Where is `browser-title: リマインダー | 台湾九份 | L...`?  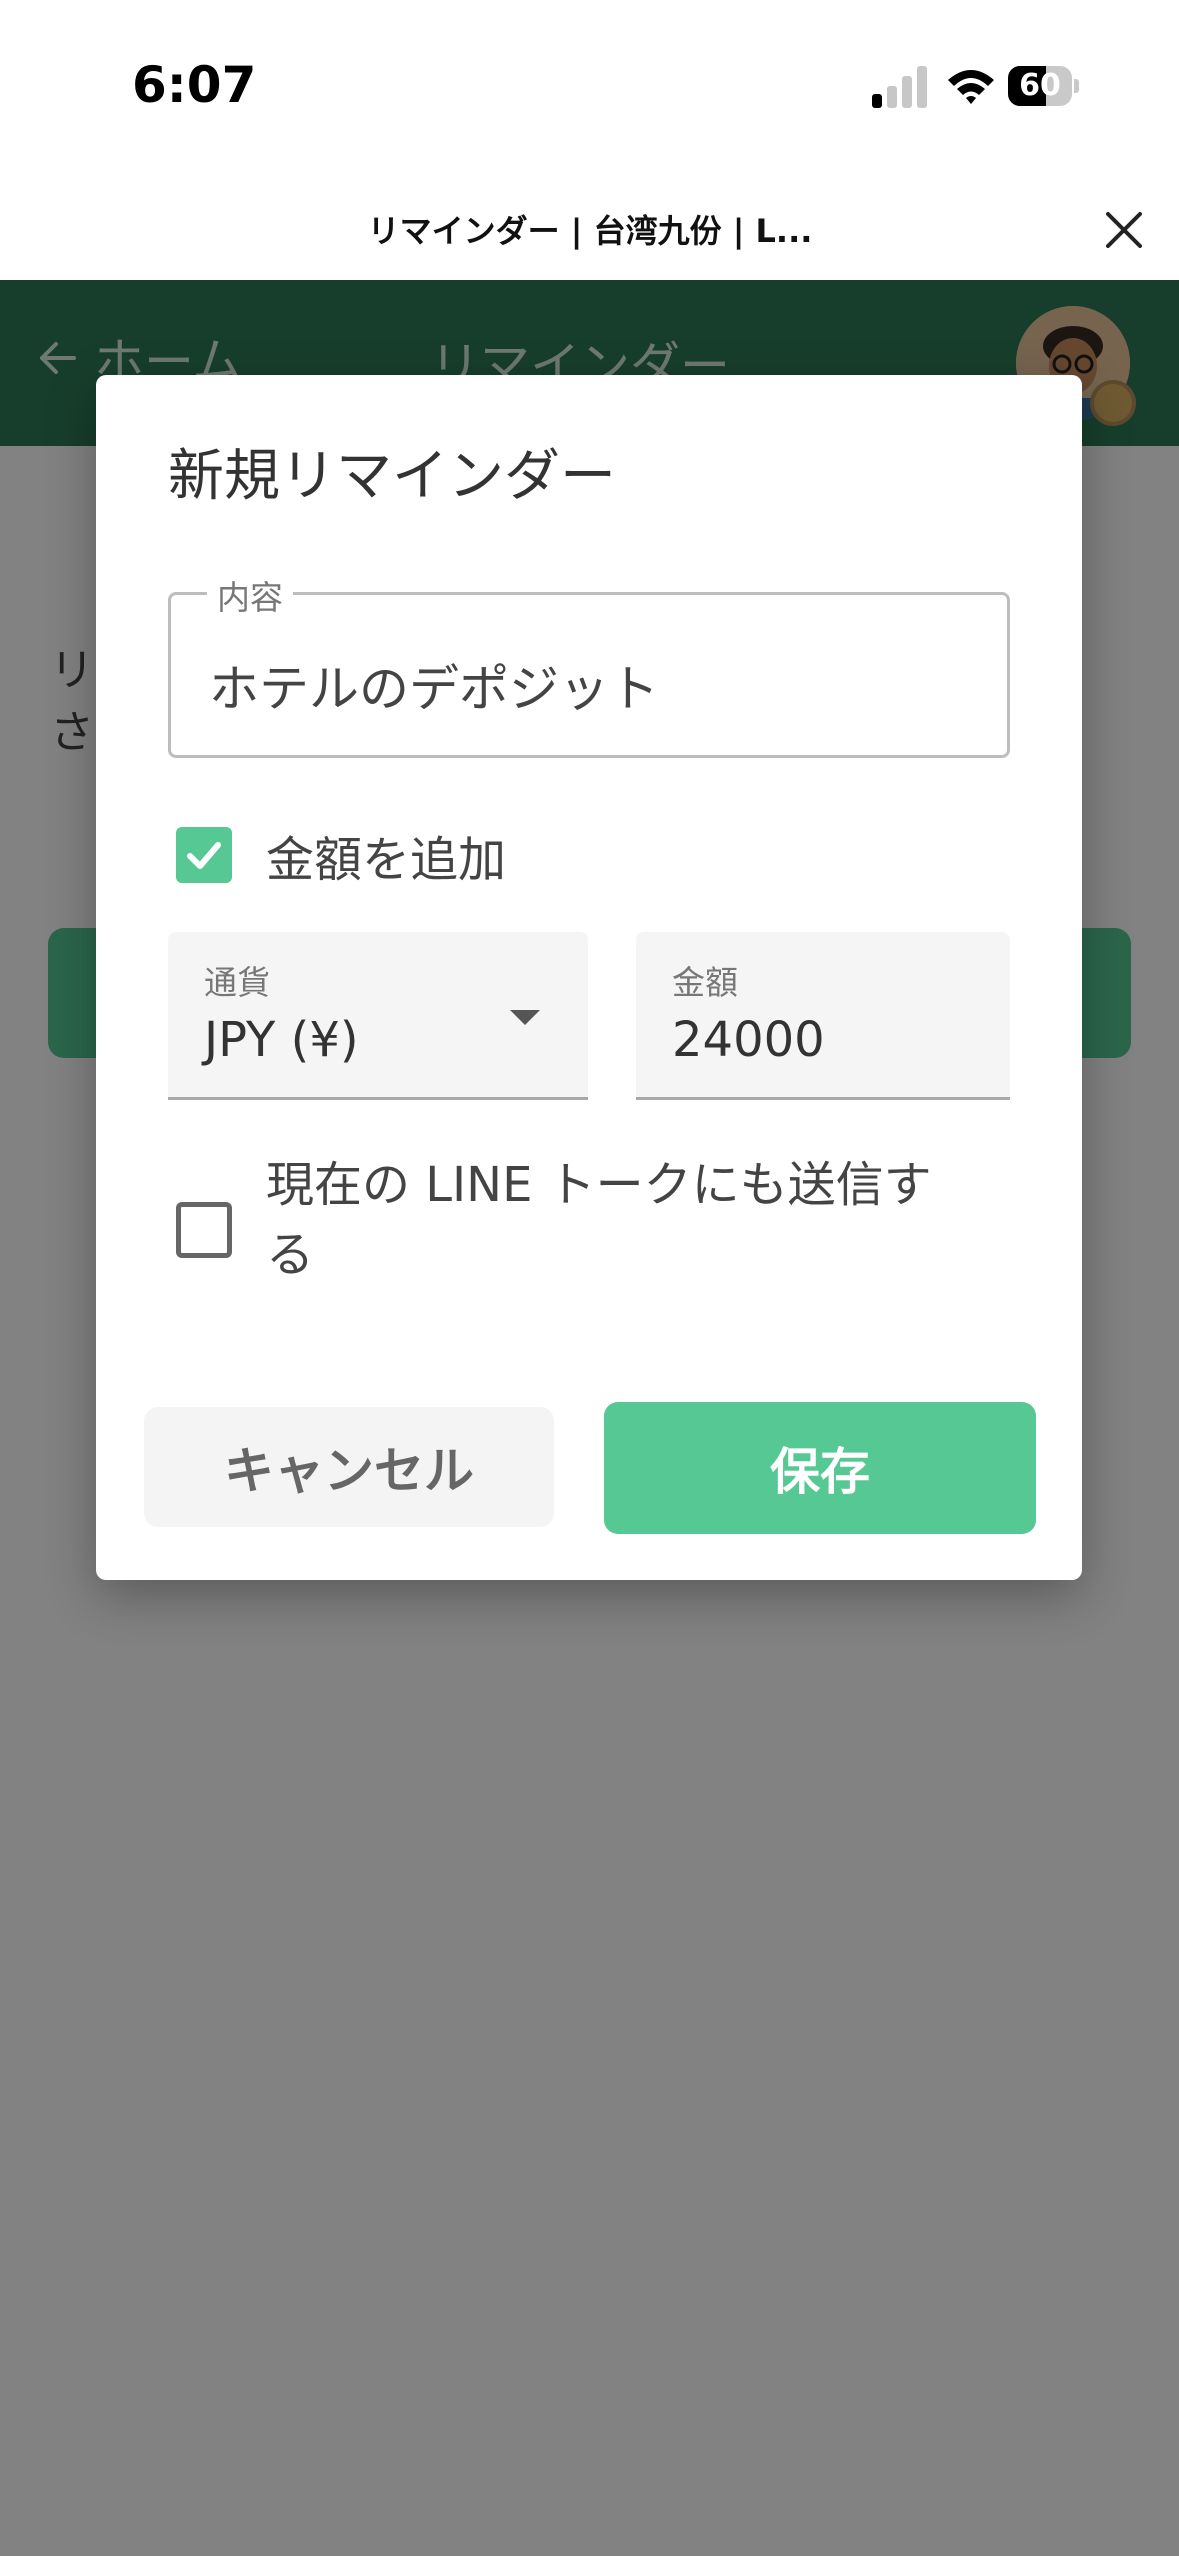
browser-title: リマインダー | 台湾九份 | L... is located at coordinates (590, 231).